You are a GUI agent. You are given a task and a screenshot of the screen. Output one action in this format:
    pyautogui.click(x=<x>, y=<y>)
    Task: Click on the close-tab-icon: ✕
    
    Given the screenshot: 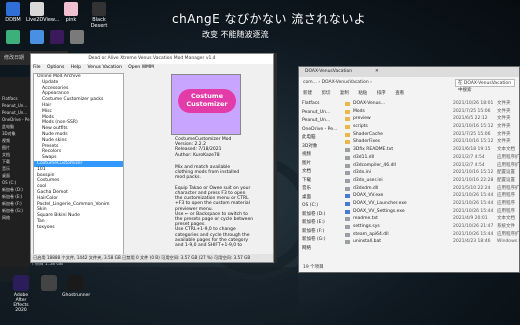 What is the action you would take?
    pyautogui.click(x=377, y=72)
    